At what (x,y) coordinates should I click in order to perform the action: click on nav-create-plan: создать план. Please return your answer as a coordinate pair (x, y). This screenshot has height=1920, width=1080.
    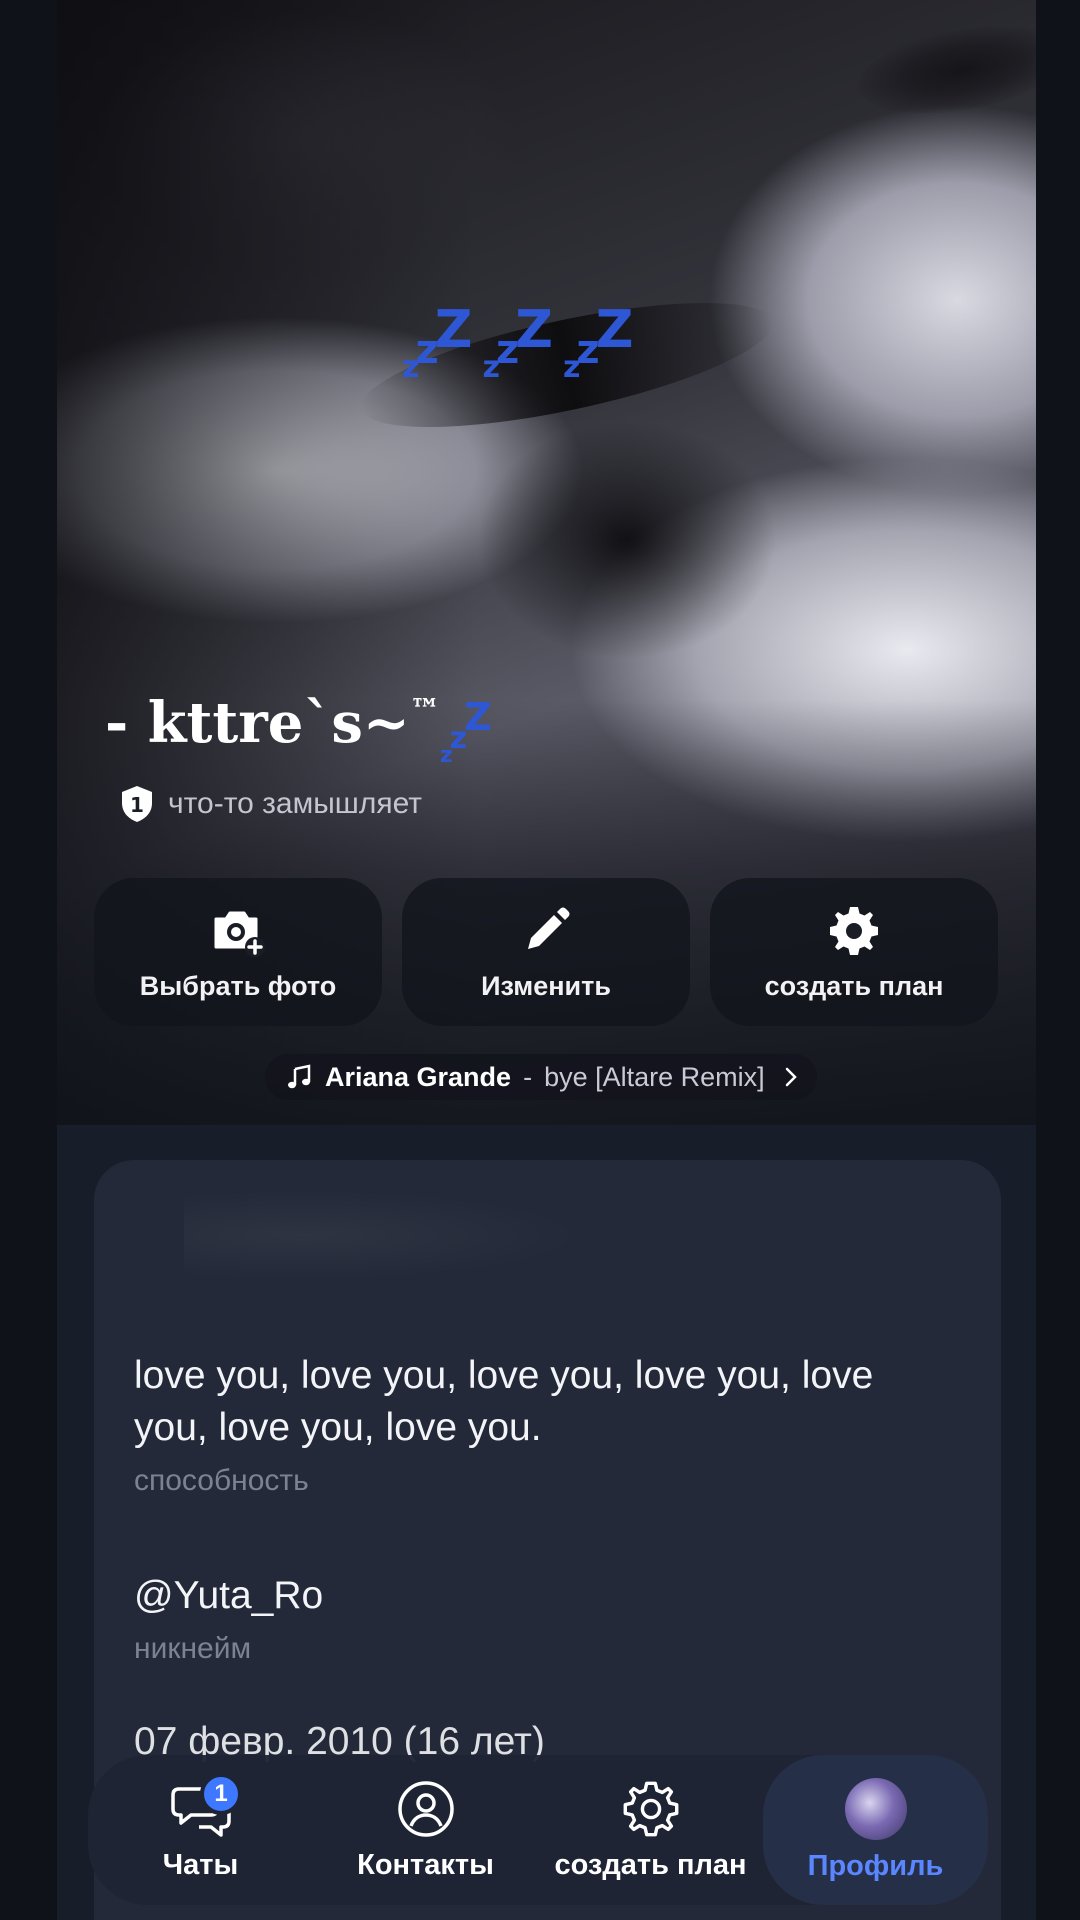
    Looking at the image, I should click on (650, 1830).